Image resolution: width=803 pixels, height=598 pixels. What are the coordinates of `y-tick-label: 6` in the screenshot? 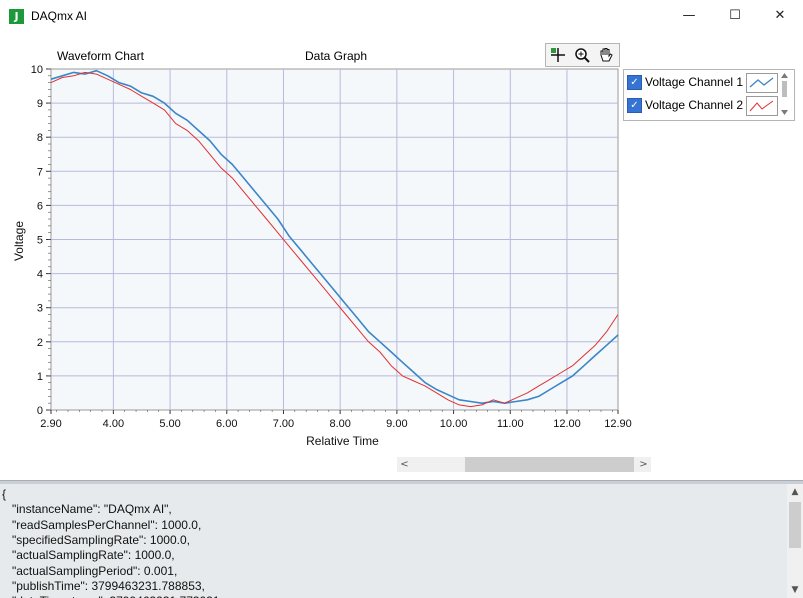 It's located at (40, 206).